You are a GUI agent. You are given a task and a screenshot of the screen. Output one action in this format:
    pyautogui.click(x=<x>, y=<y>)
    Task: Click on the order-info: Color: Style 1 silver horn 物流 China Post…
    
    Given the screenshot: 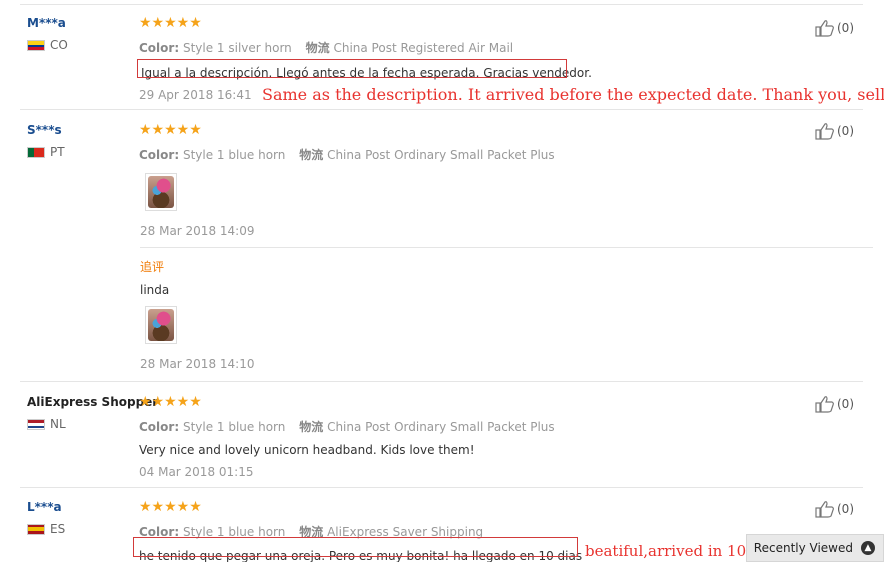 What is the action you would take?
    pyautogui.click(x=439, y=47)
    